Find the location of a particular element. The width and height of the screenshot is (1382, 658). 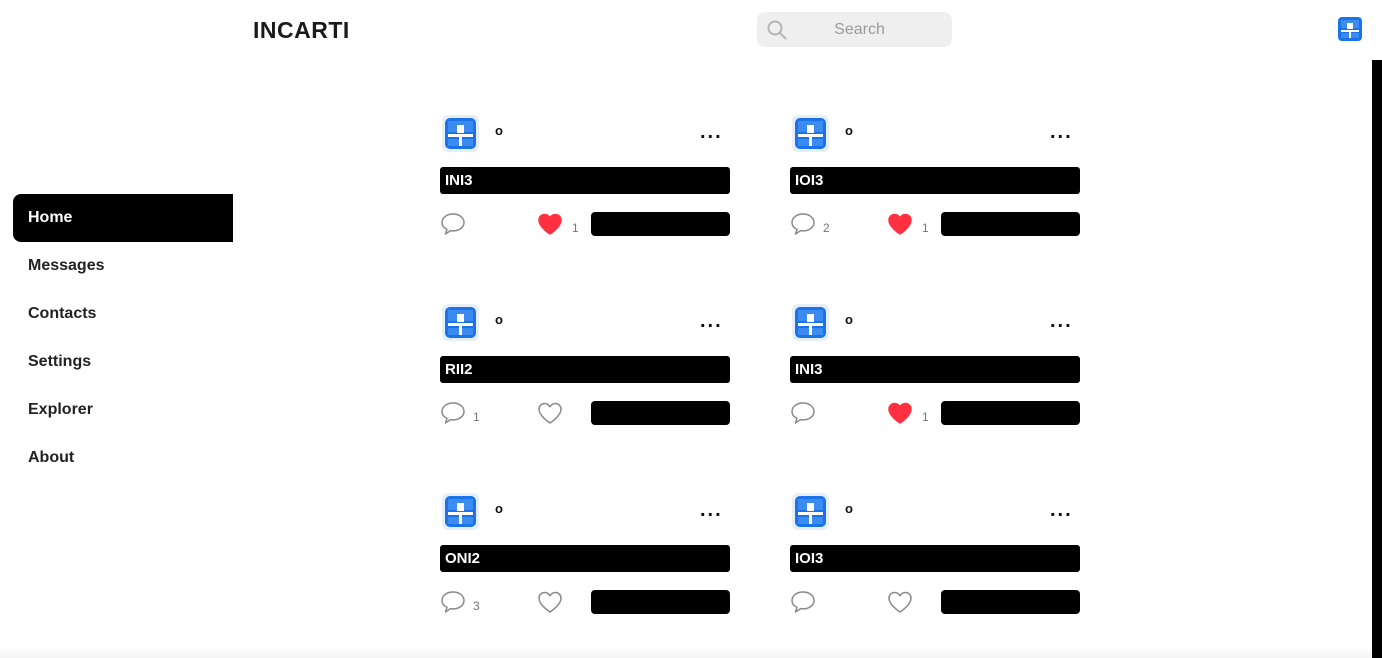

sidebar-item-messages: Messages is located at coordinates (123, 266).